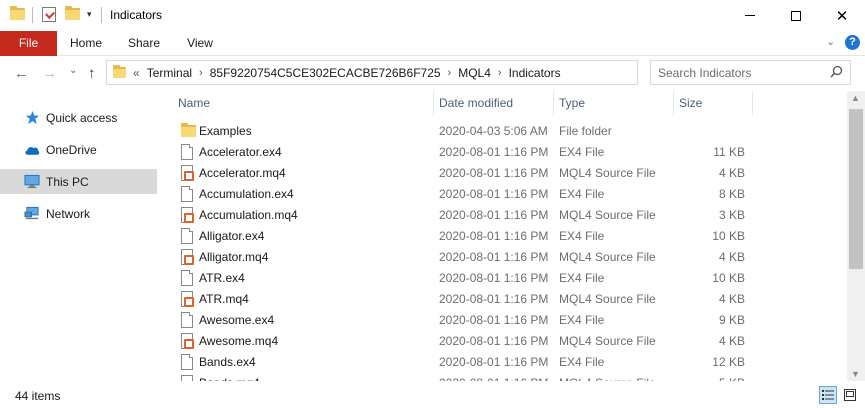  Describe the element at coordinates (850, 395) in the screenshot. I see `large-icons-view-button` at that location.